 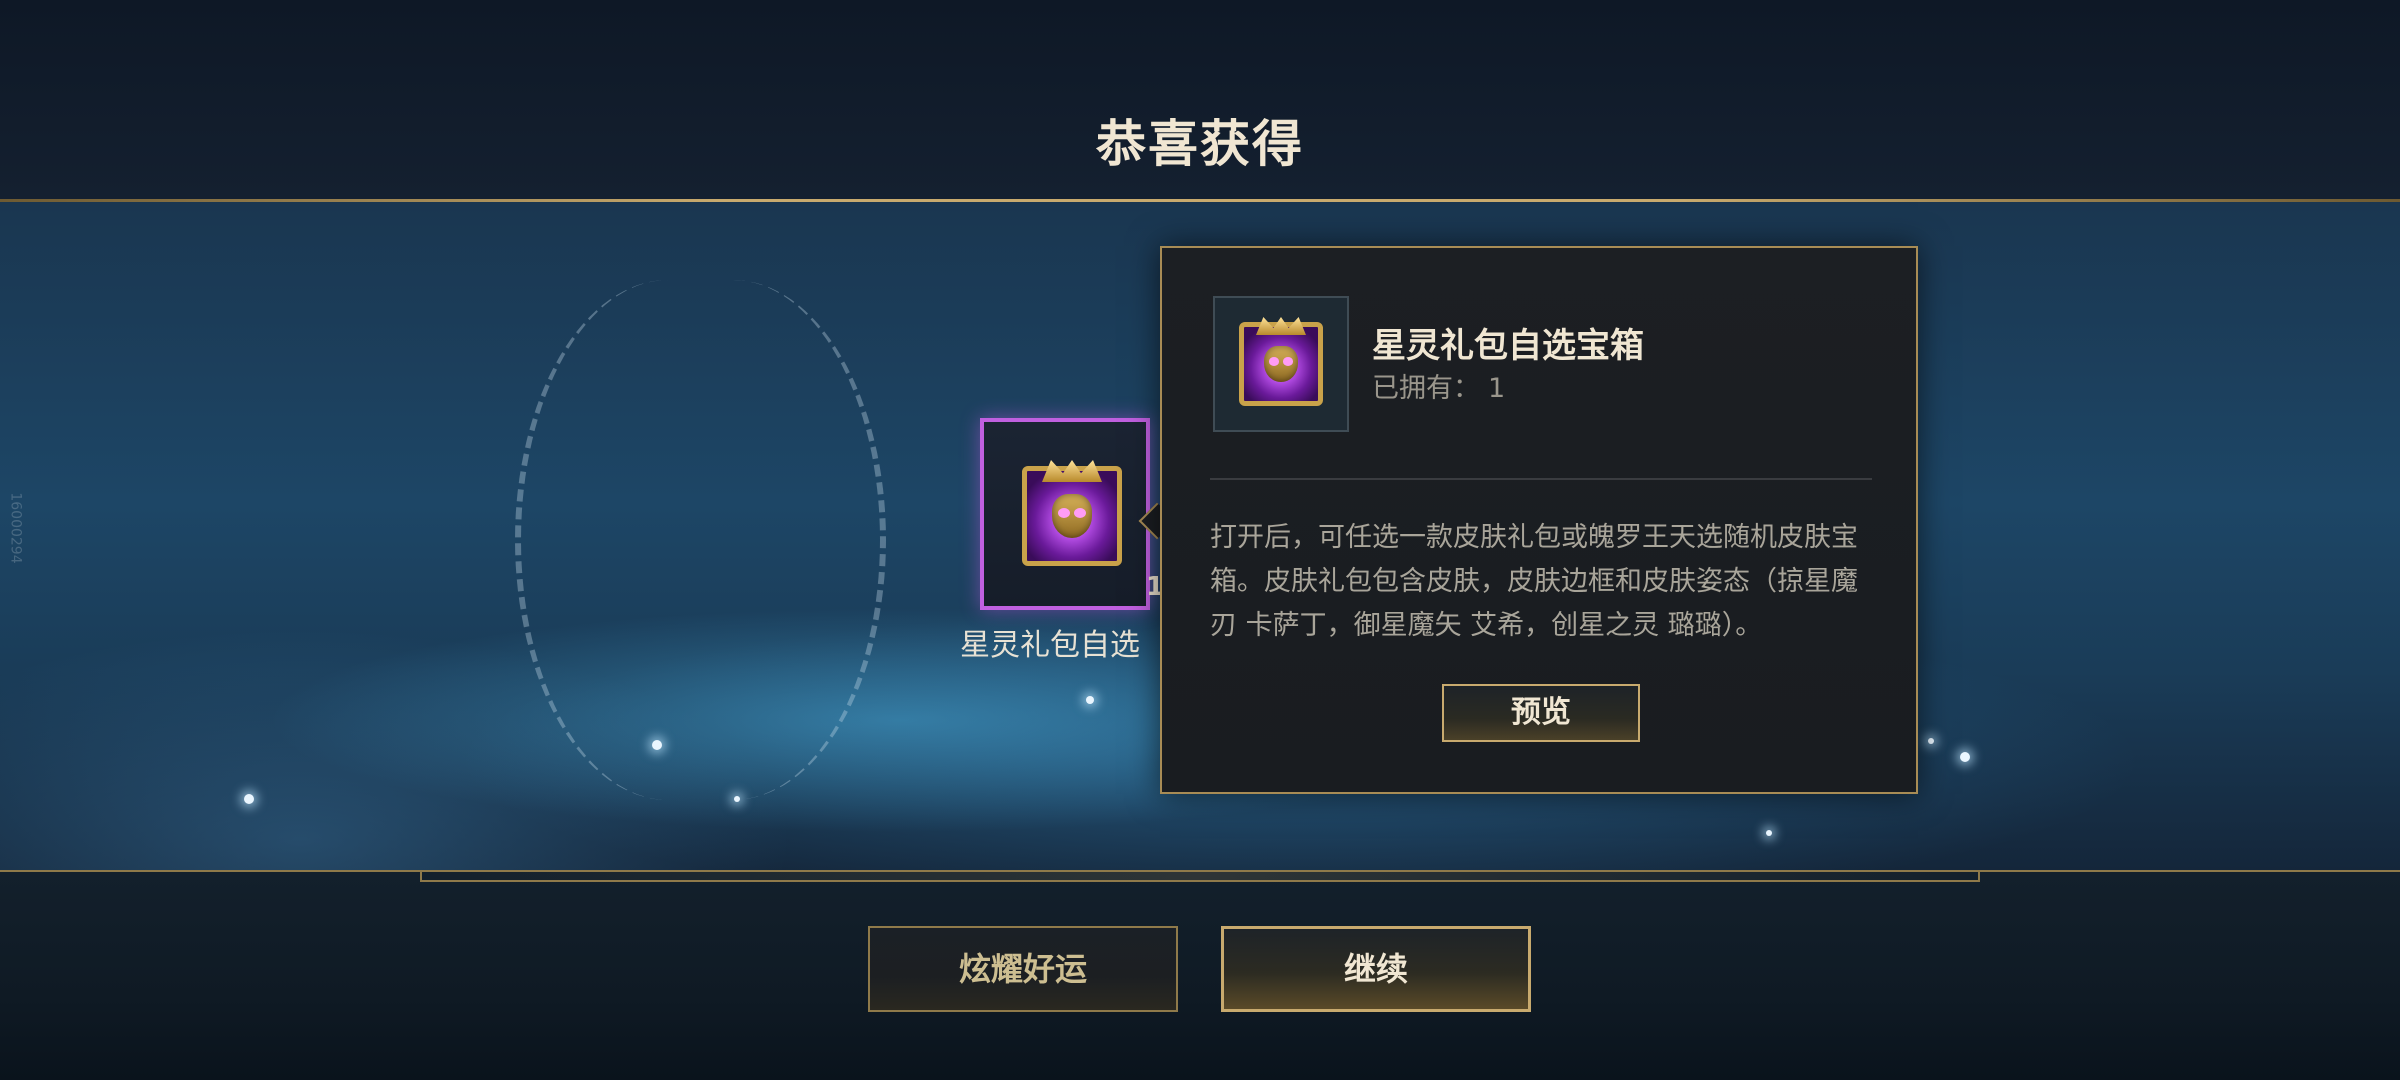 I want to click on owned-value: 1, so click(x=1497, y=388).